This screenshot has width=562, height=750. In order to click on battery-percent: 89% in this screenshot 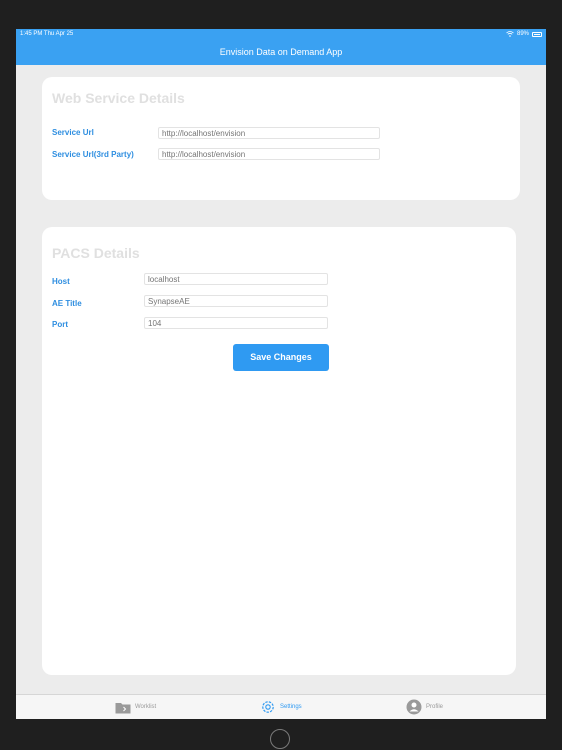, I will do `click(522, 34)`.